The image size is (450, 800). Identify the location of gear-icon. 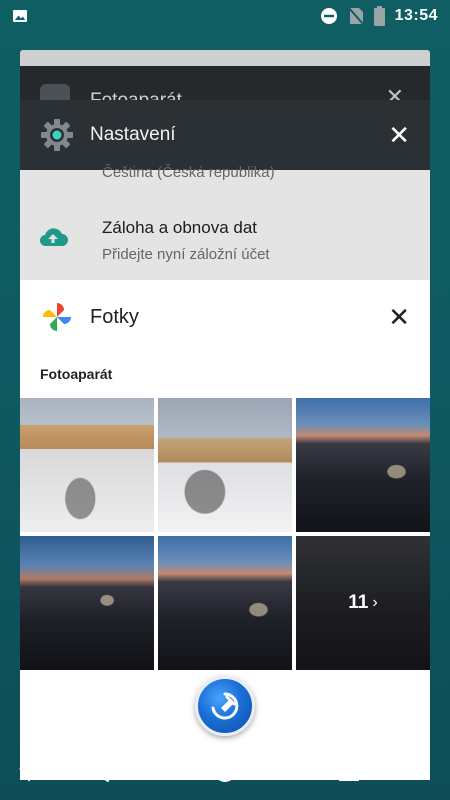
(57, 135).